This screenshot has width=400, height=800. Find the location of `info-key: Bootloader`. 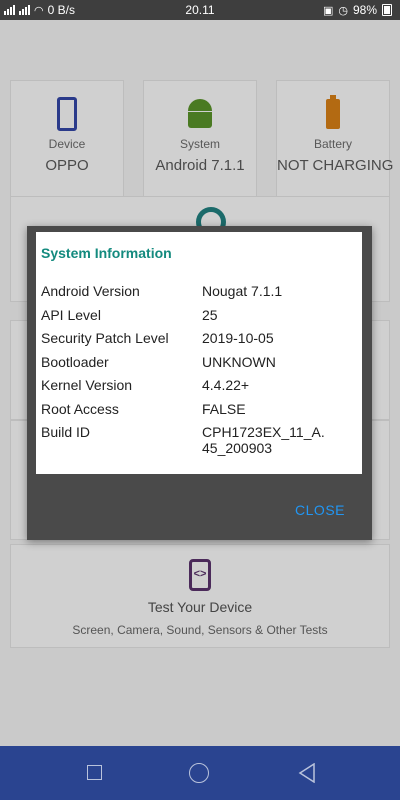

info-key: Bootloader is located at coordinates (75, 361).